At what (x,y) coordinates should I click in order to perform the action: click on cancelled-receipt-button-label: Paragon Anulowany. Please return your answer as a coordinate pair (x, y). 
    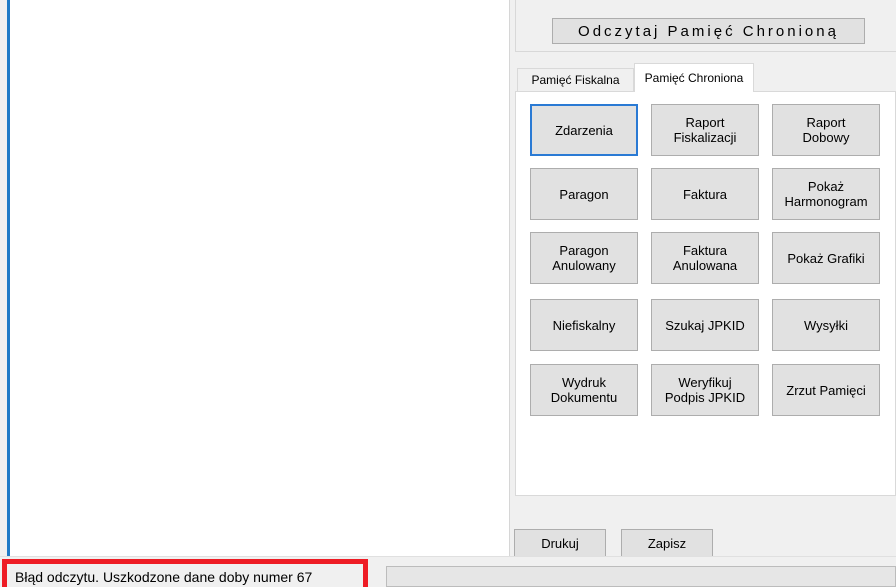
    Looking at the image, I should click on (584, 258).